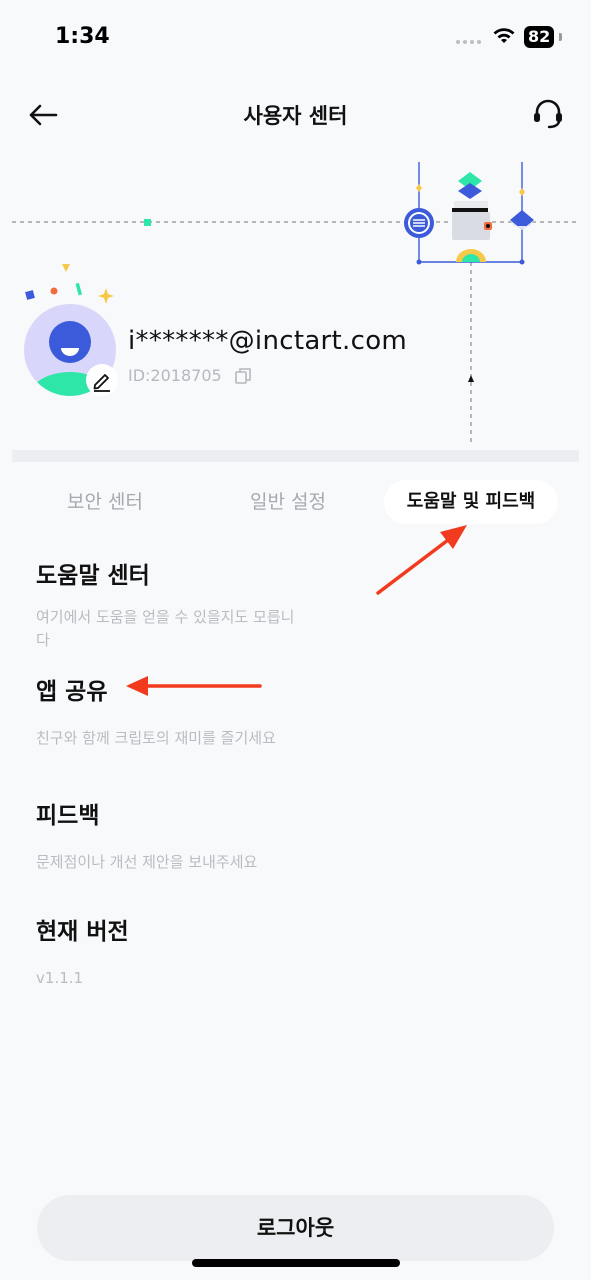  I want to click on current-version-title: 현재 버전, so click(82, 932).